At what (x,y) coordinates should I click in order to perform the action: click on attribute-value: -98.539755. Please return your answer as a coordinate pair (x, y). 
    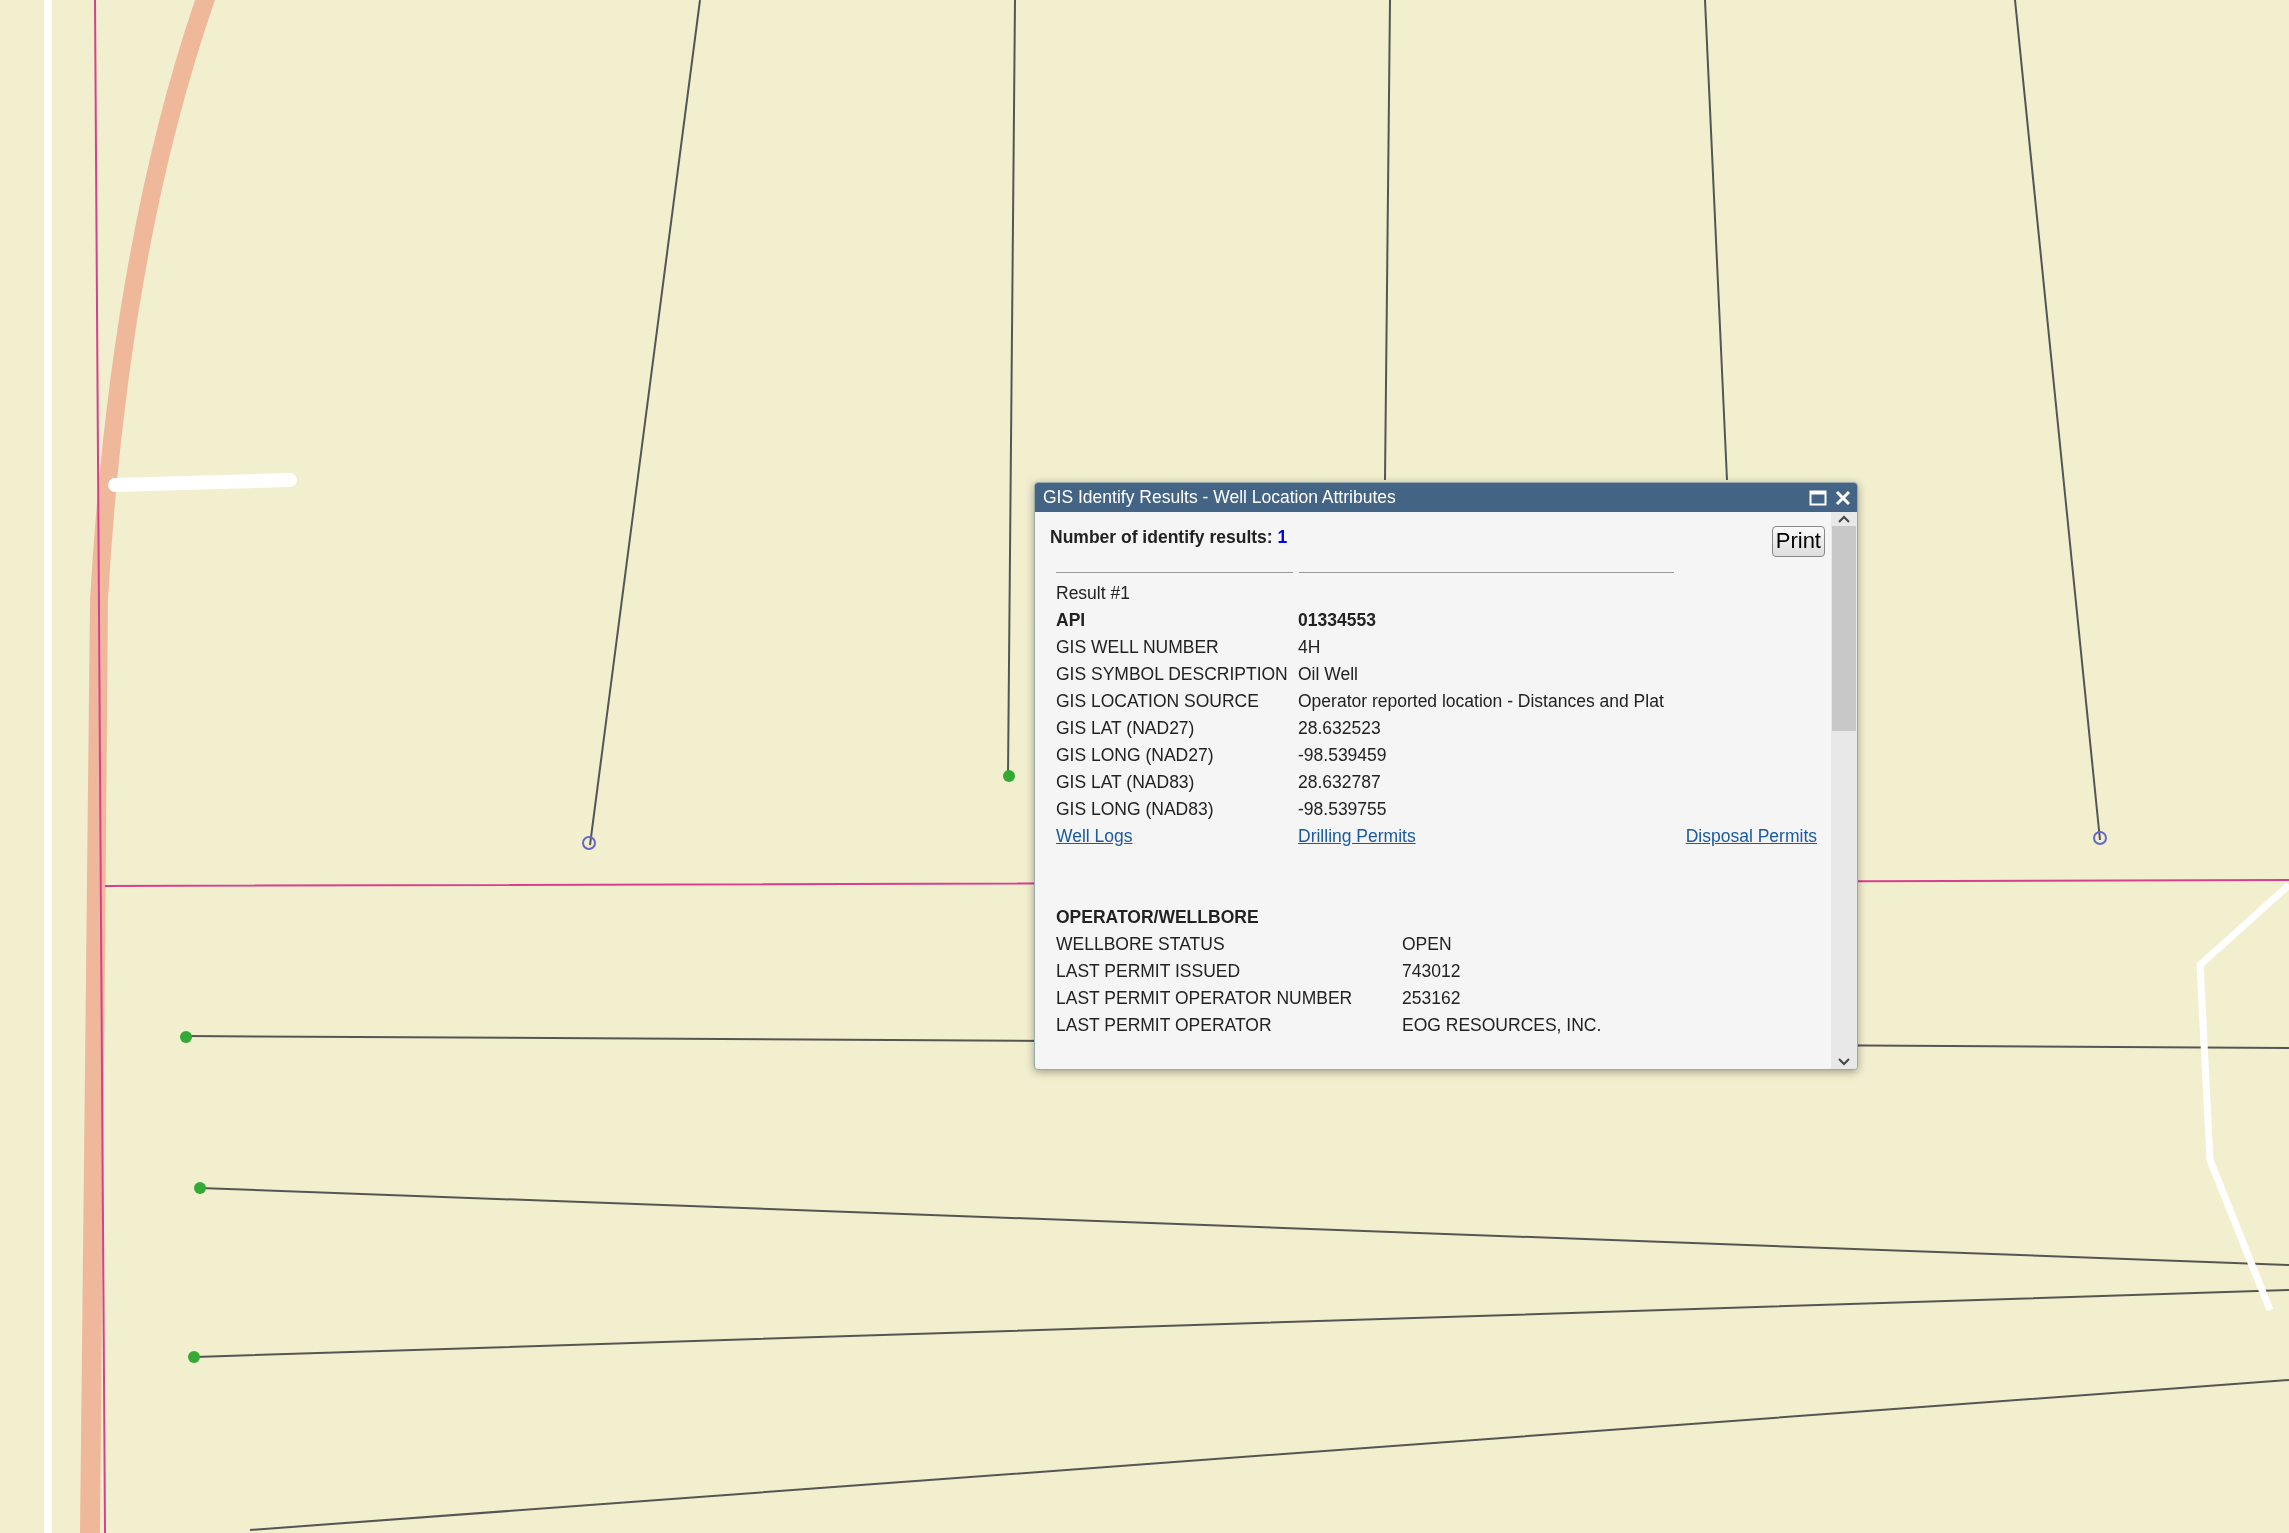
    Looking at the image, I should click on (1342, 809).